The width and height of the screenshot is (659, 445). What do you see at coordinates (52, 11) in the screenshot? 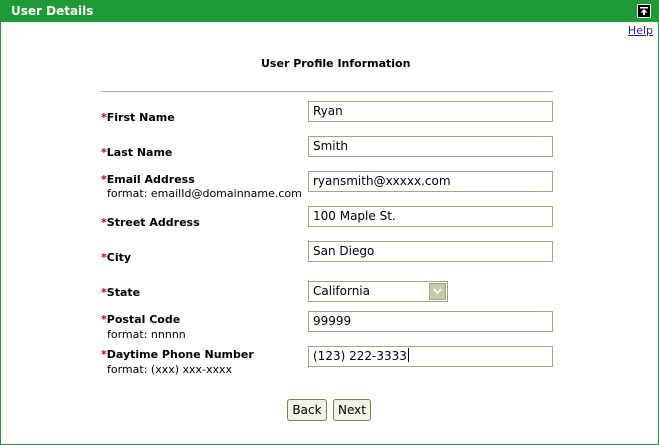
I see `window-title: User Details` at bounding box center [52, 11].